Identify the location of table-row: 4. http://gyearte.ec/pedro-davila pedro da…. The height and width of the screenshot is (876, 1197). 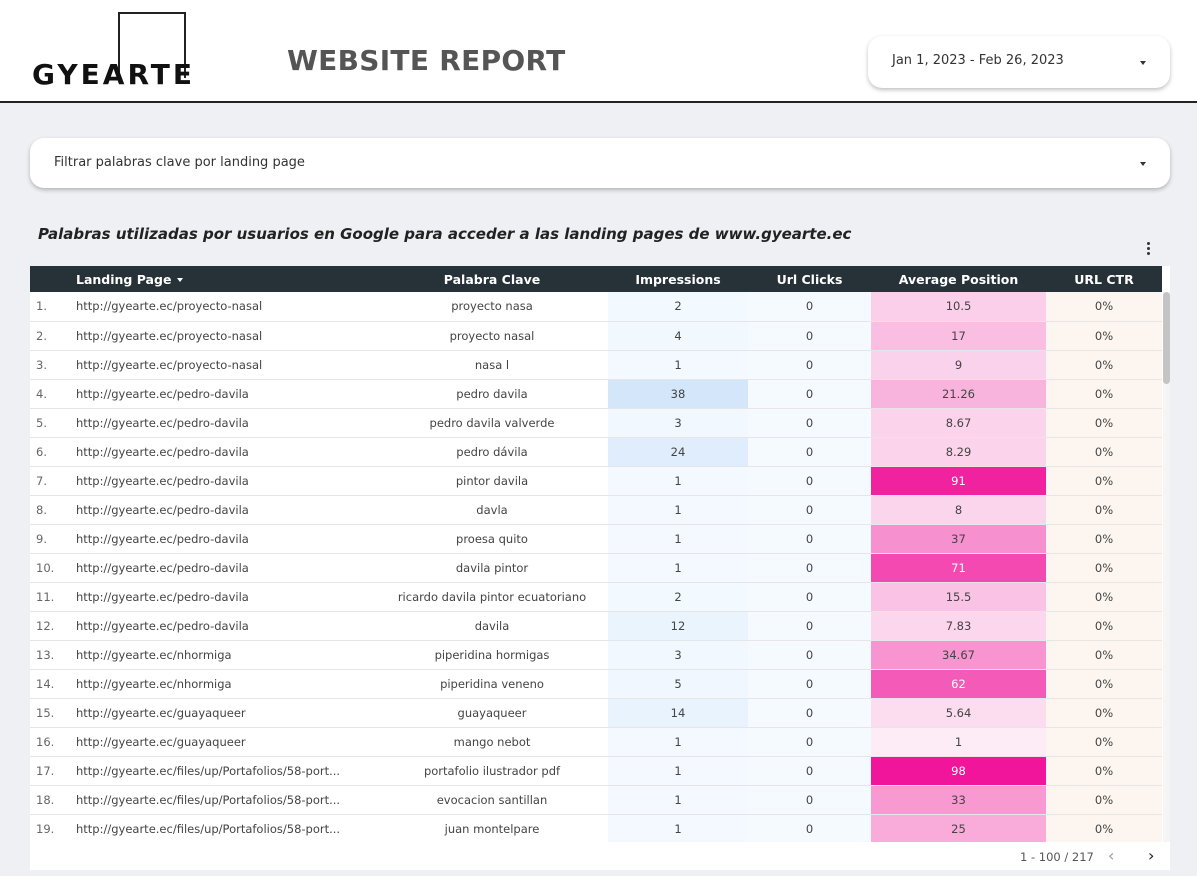
(596, 394).